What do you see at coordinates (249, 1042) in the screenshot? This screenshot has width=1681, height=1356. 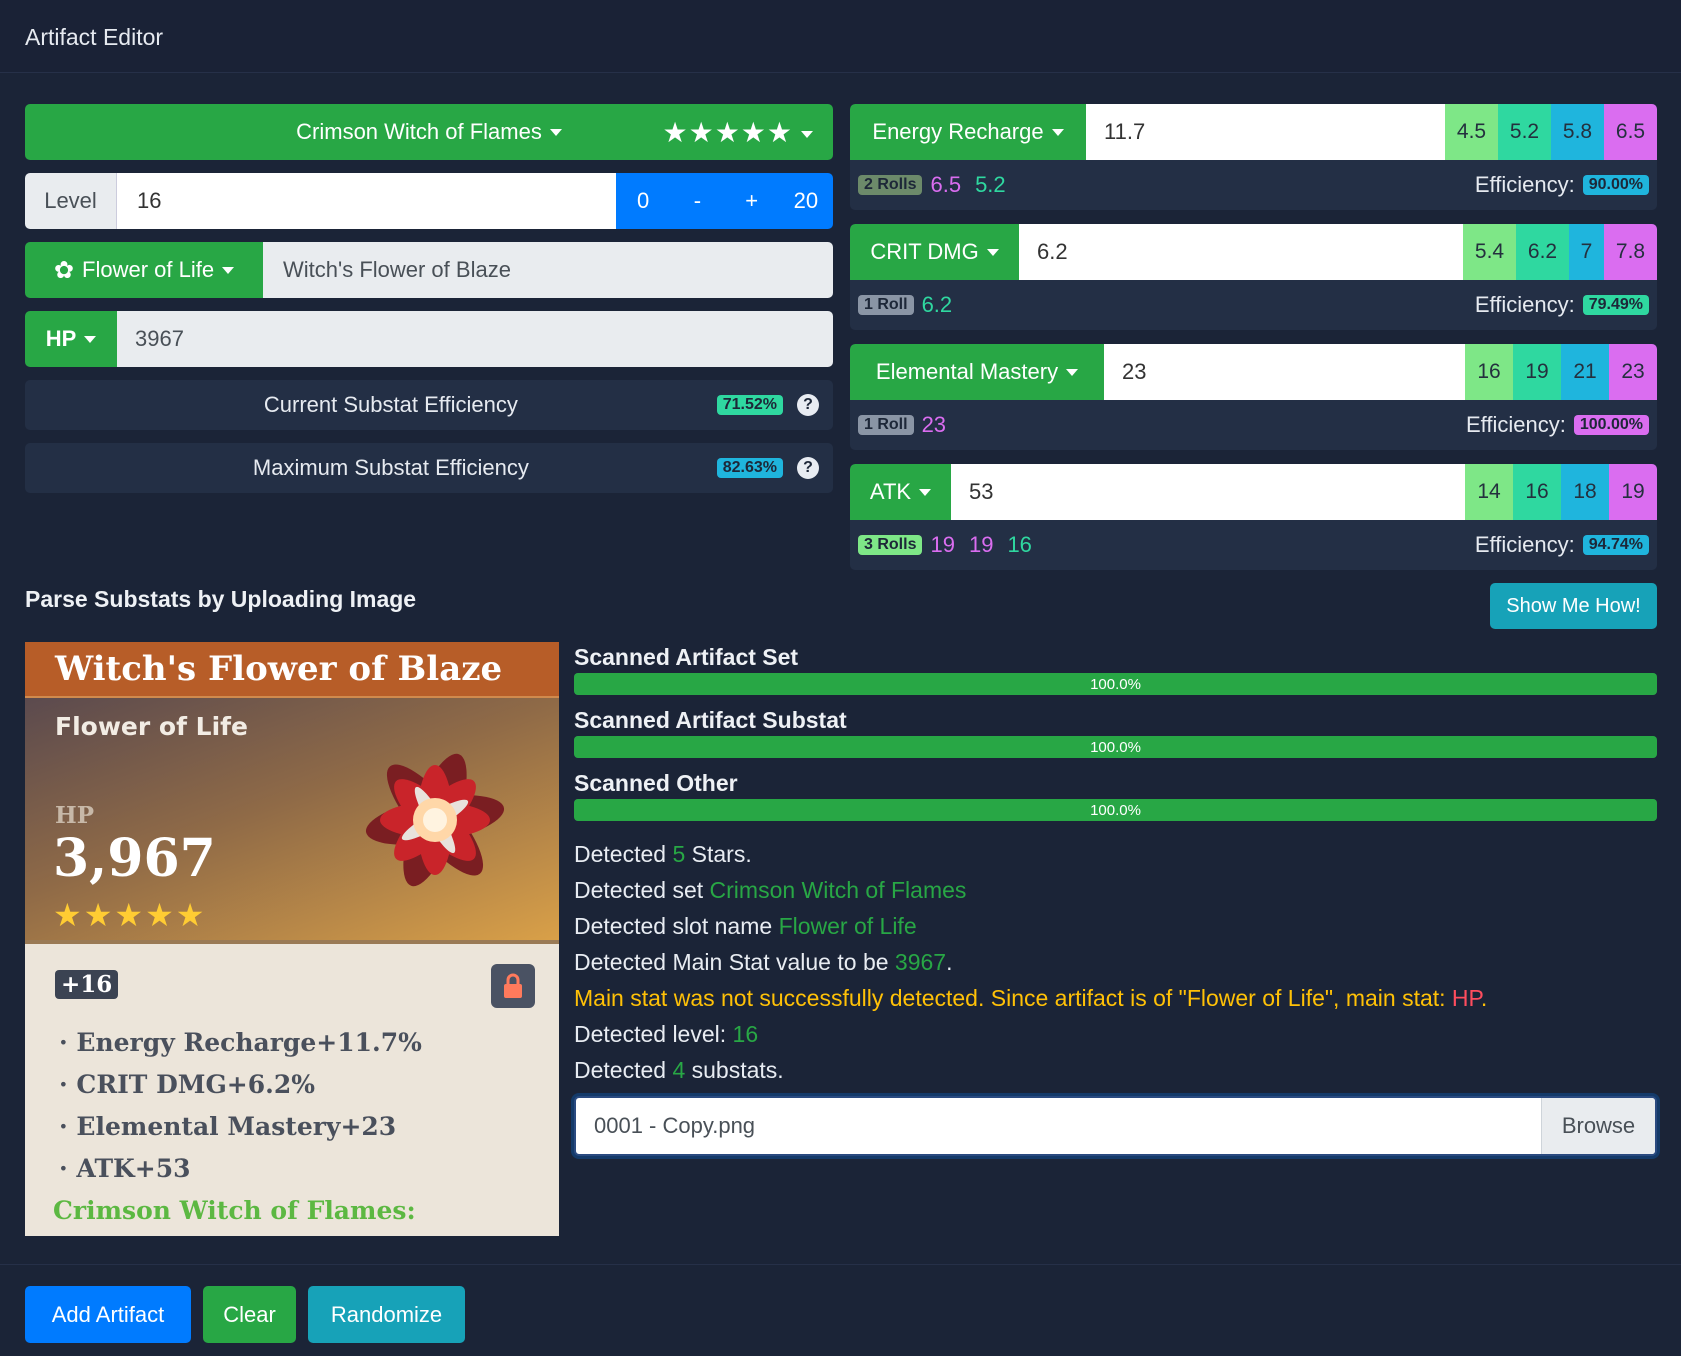 I see `artifact-image-substat-text: Energy Recharge+11.7%` at bounding box center [249, 1042].